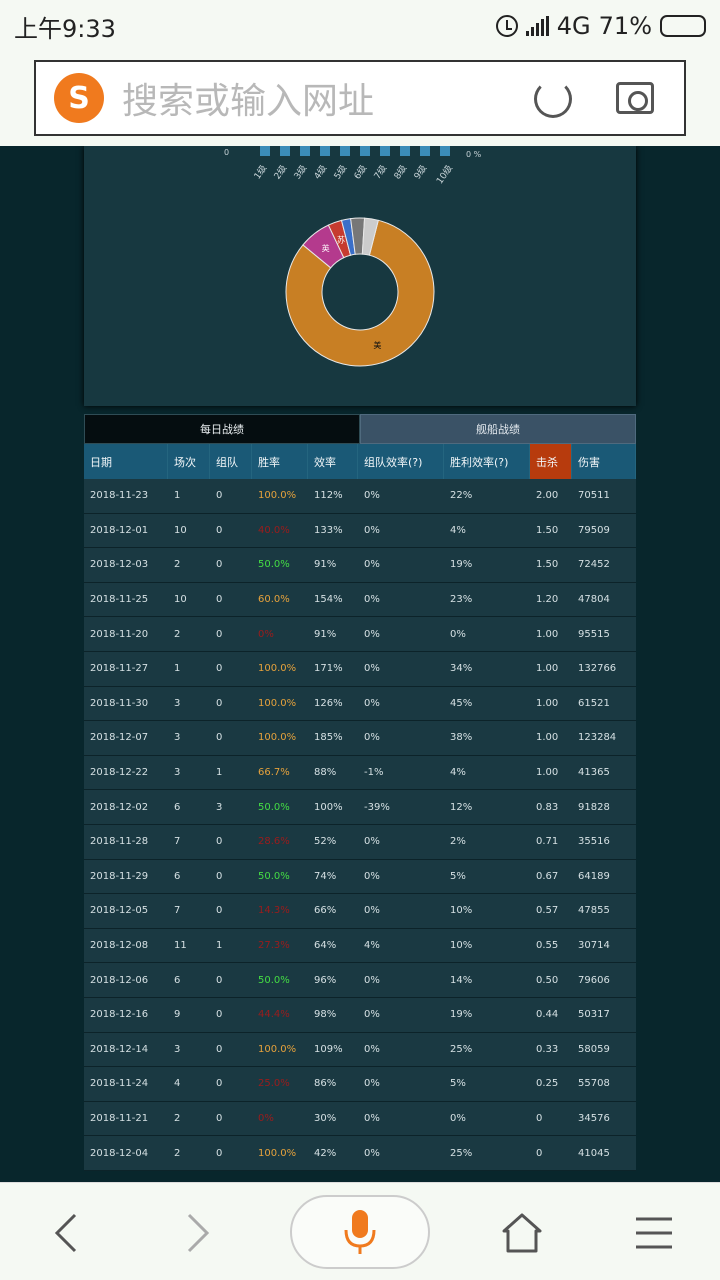 This screenshot has width=720, height=1280. Describe the element at coordinates (474, 154) in the screenshot. I see `bar-axis-percent: 0 %` at that location.